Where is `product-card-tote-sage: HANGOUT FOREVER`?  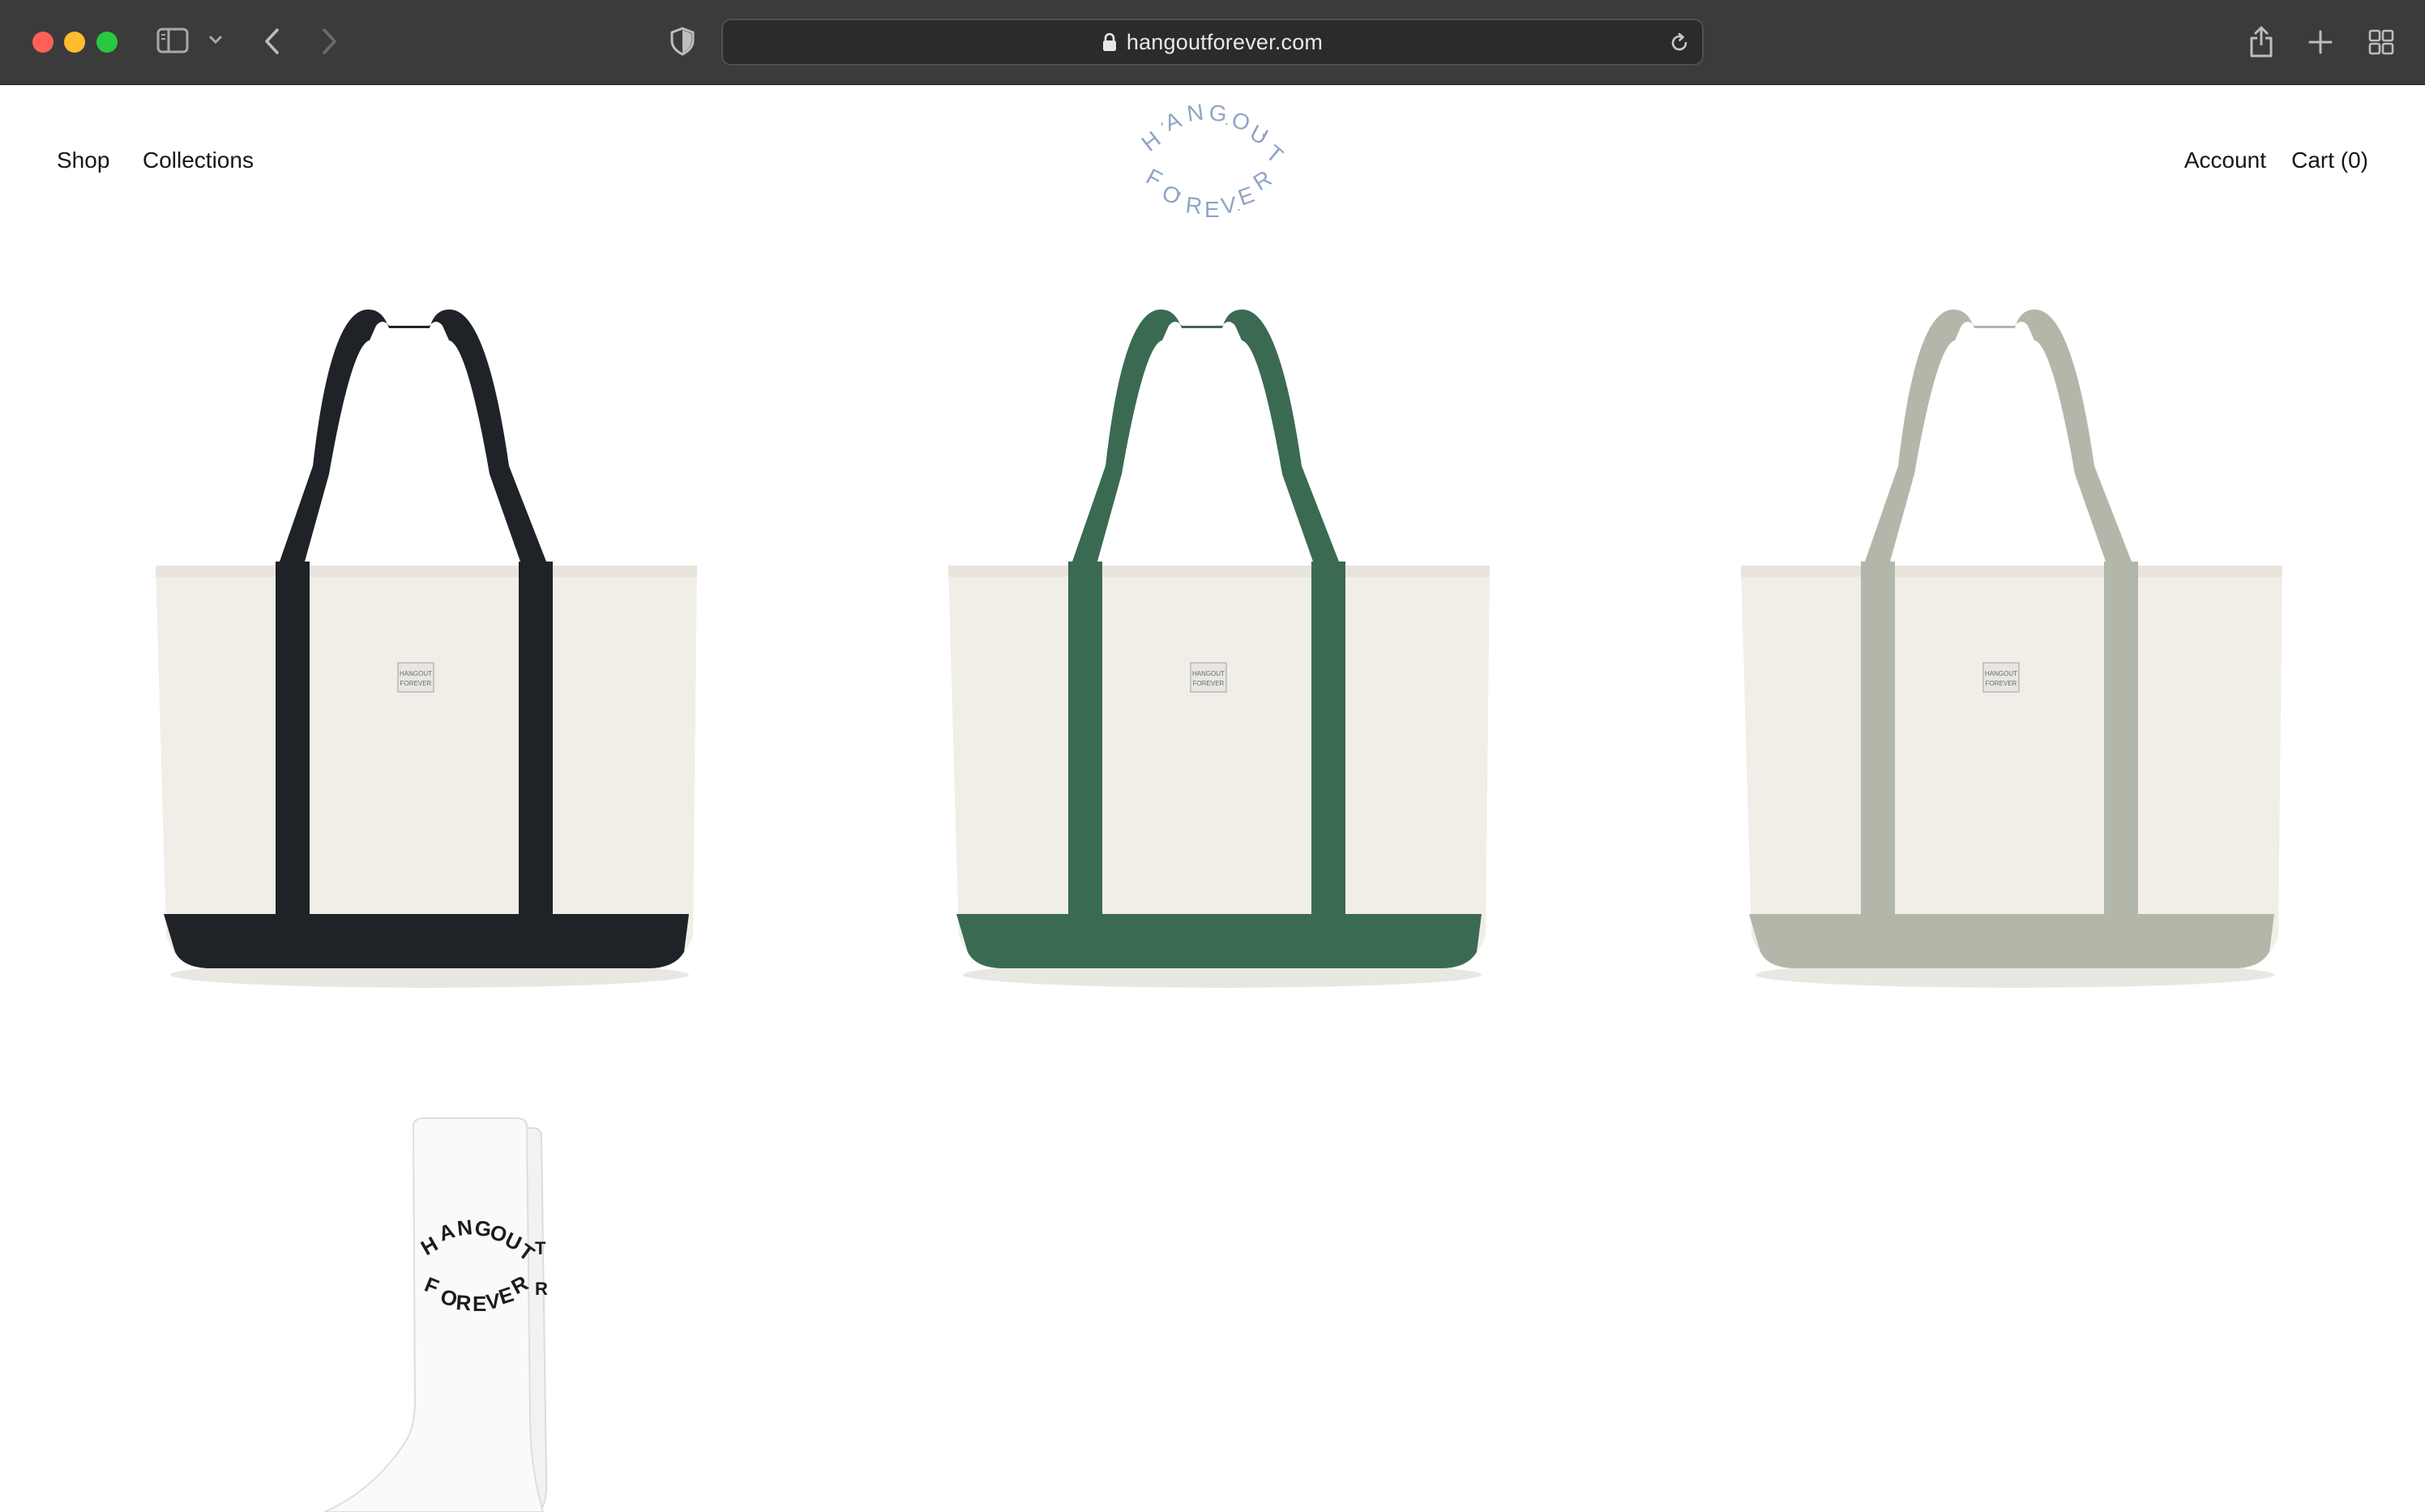
product-card-tote-sage: HANGOUT FOREVER is located at coordinates (2015, 649).